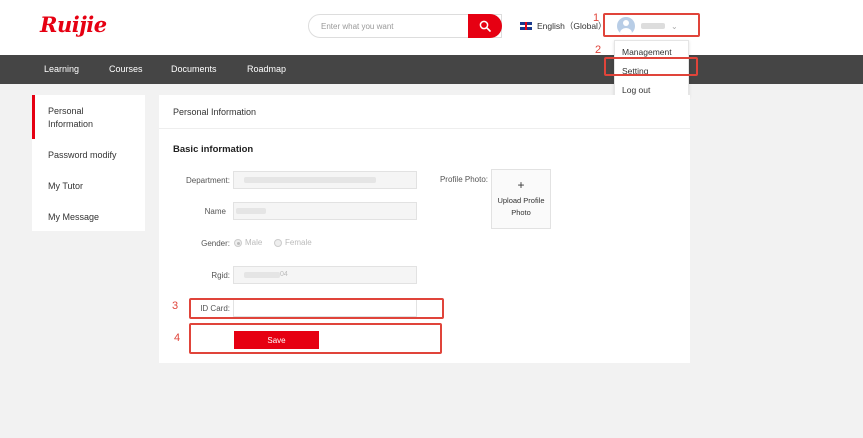 The width and height of the screenshot is (863, 438). I want to click on profile-photo-label: Profile Photo:, so click(463, 179).